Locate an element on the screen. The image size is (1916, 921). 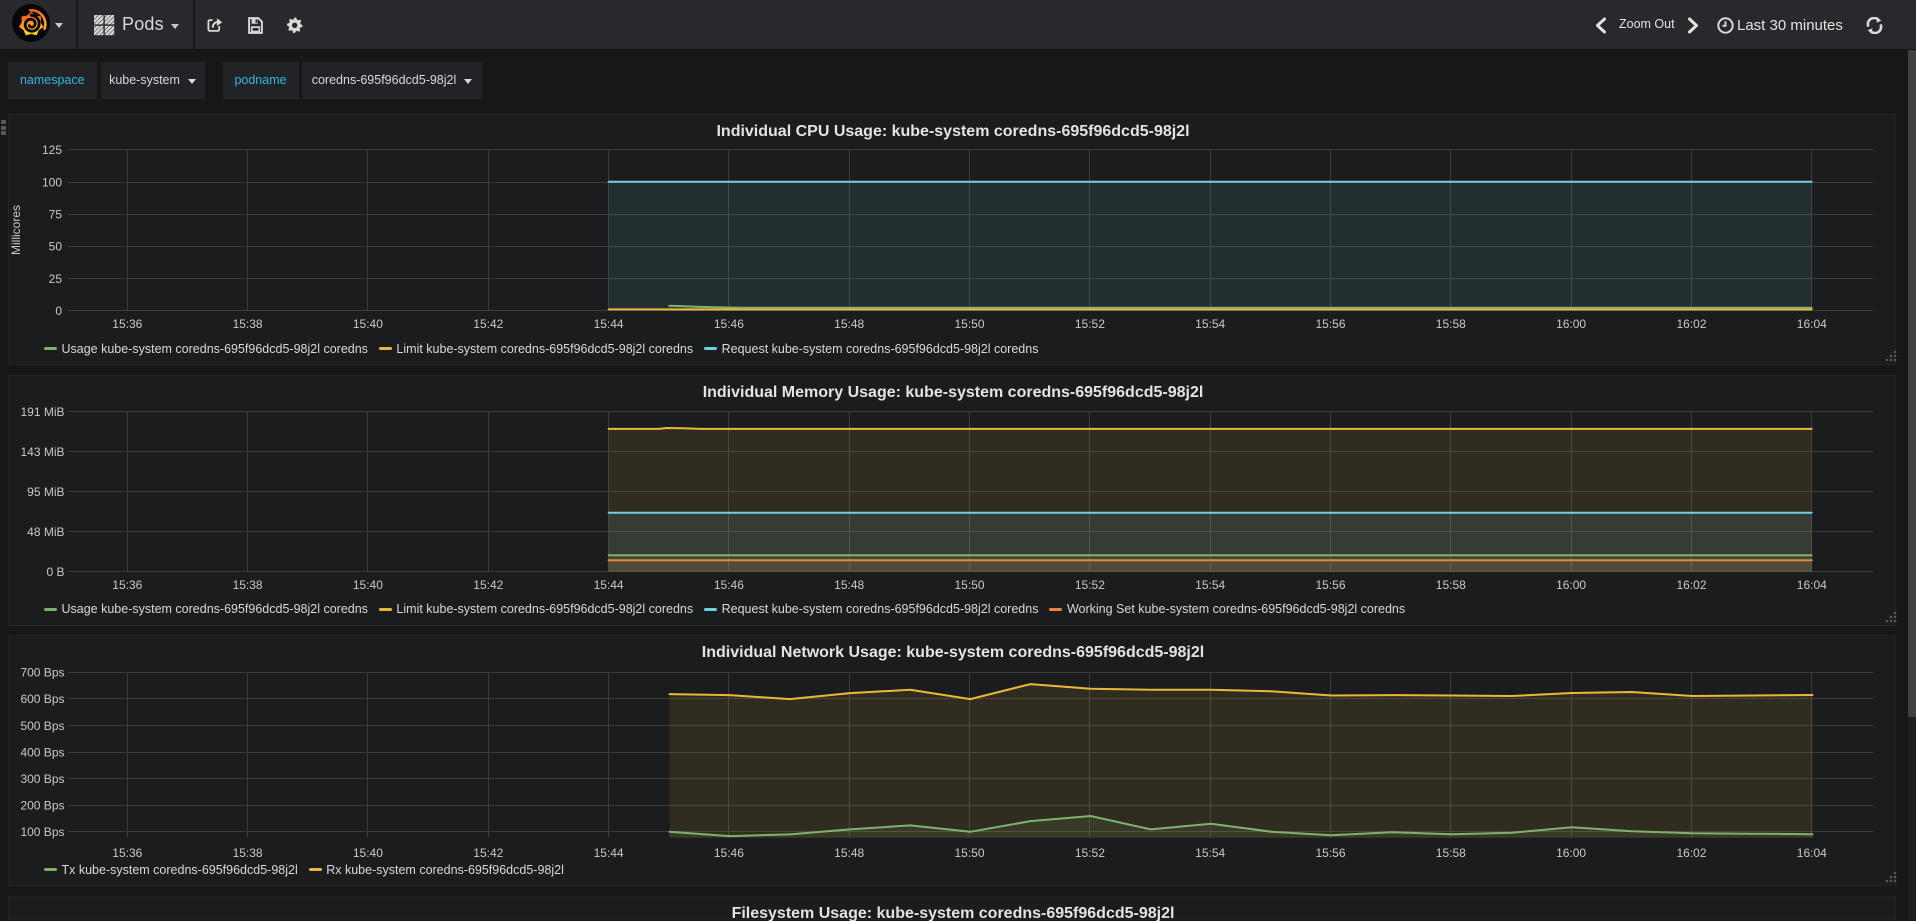
svg-text: 0 B is located at coordinates (55, 572).